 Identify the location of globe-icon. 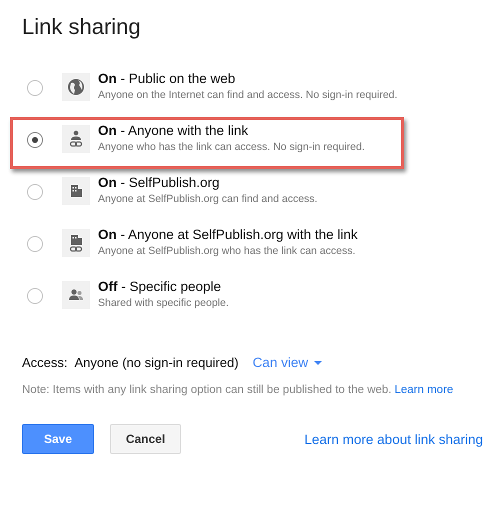
(76, 87).